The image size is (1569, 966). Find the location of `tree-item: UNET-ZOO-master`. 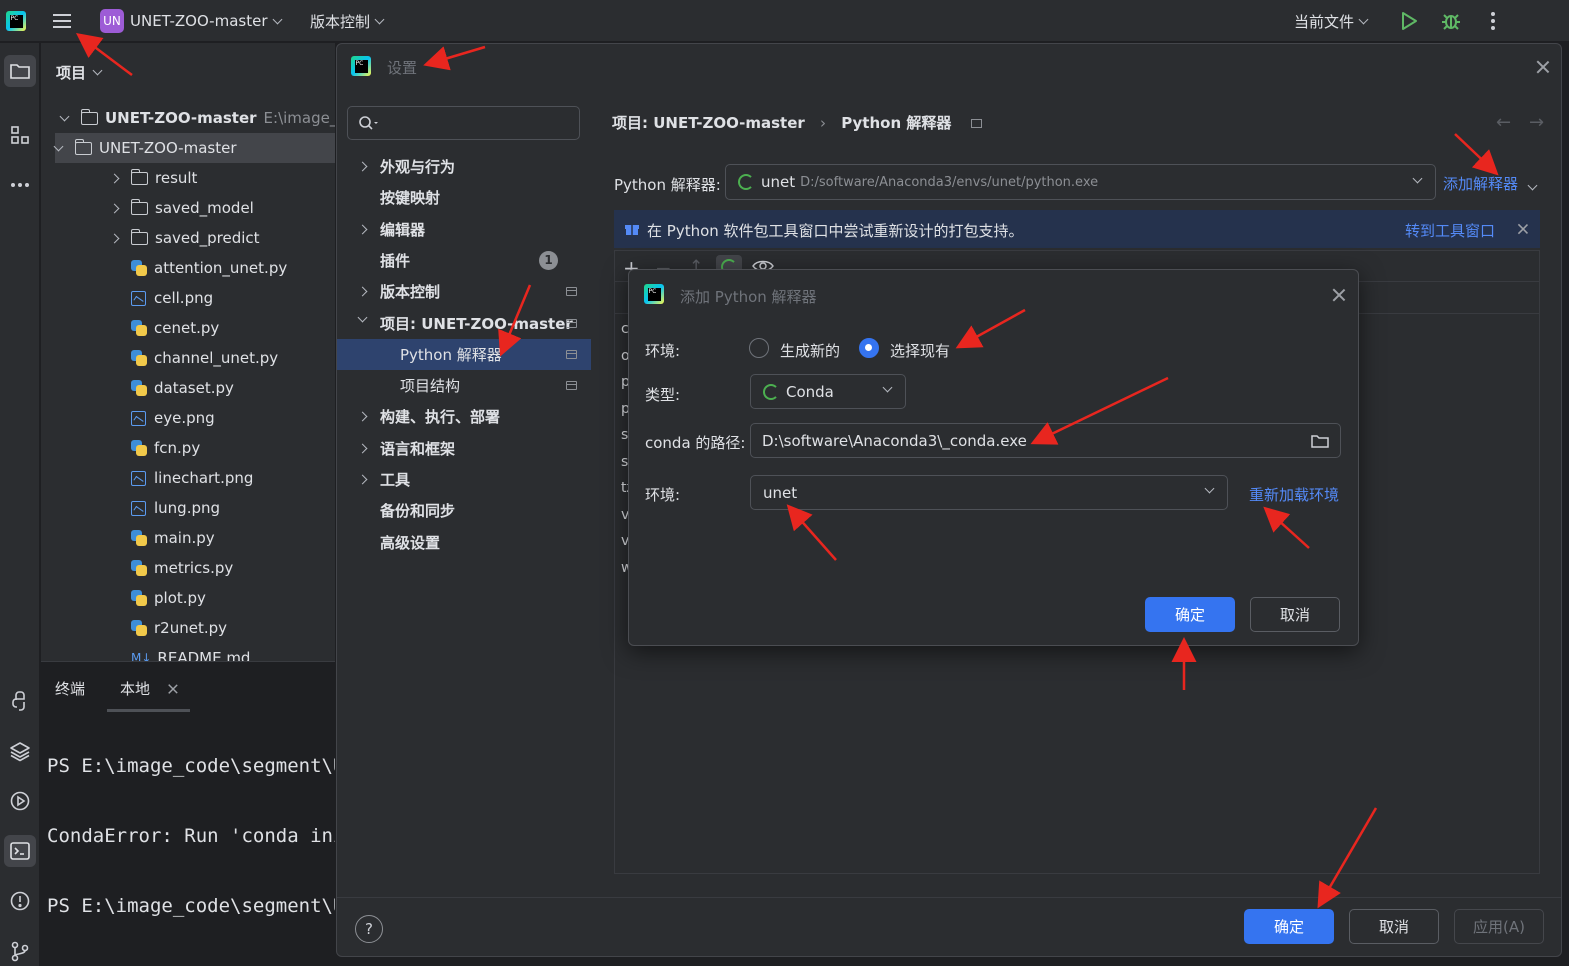

tree-item: UNET-ZOO-master is located at coordinates (194, 148).